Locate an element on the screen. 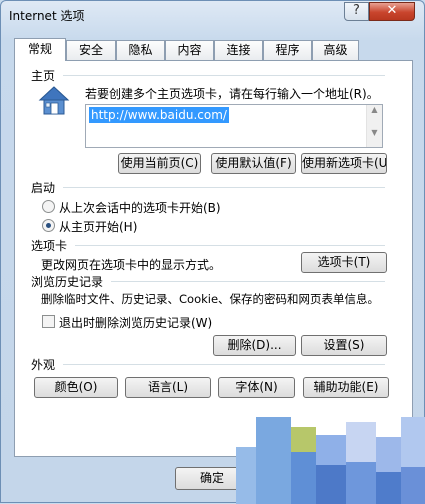  tab-advanced: 高级 is located at coordinates (335, 50).